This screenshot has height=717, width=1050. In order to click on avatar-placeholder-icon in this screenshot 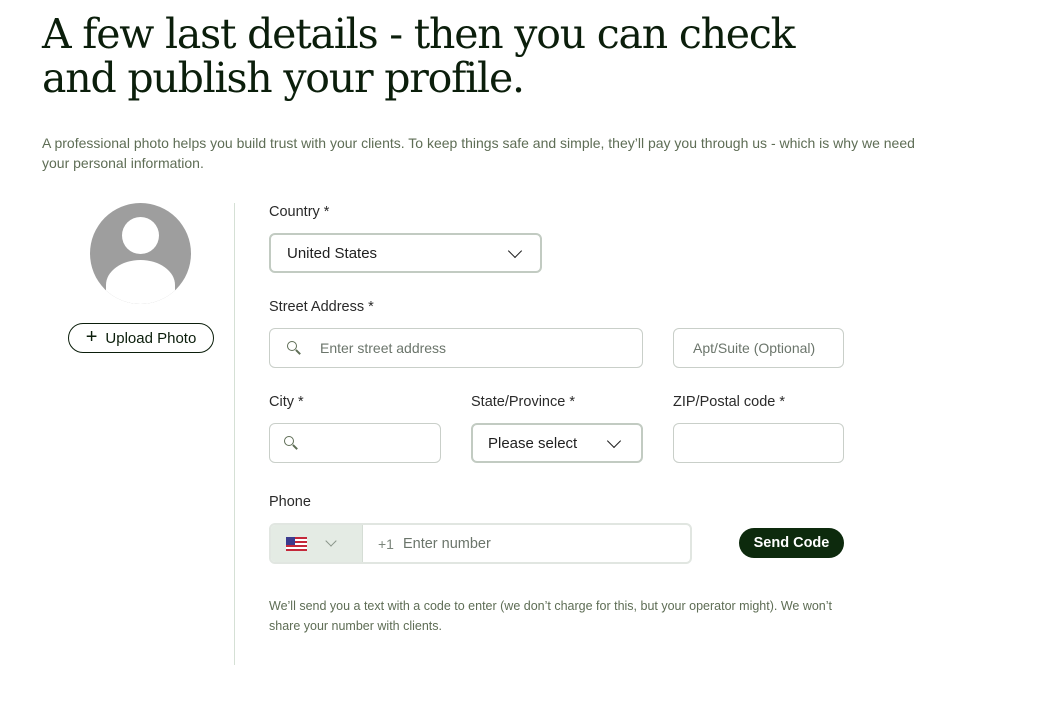, I will do `click(140, 253)`.